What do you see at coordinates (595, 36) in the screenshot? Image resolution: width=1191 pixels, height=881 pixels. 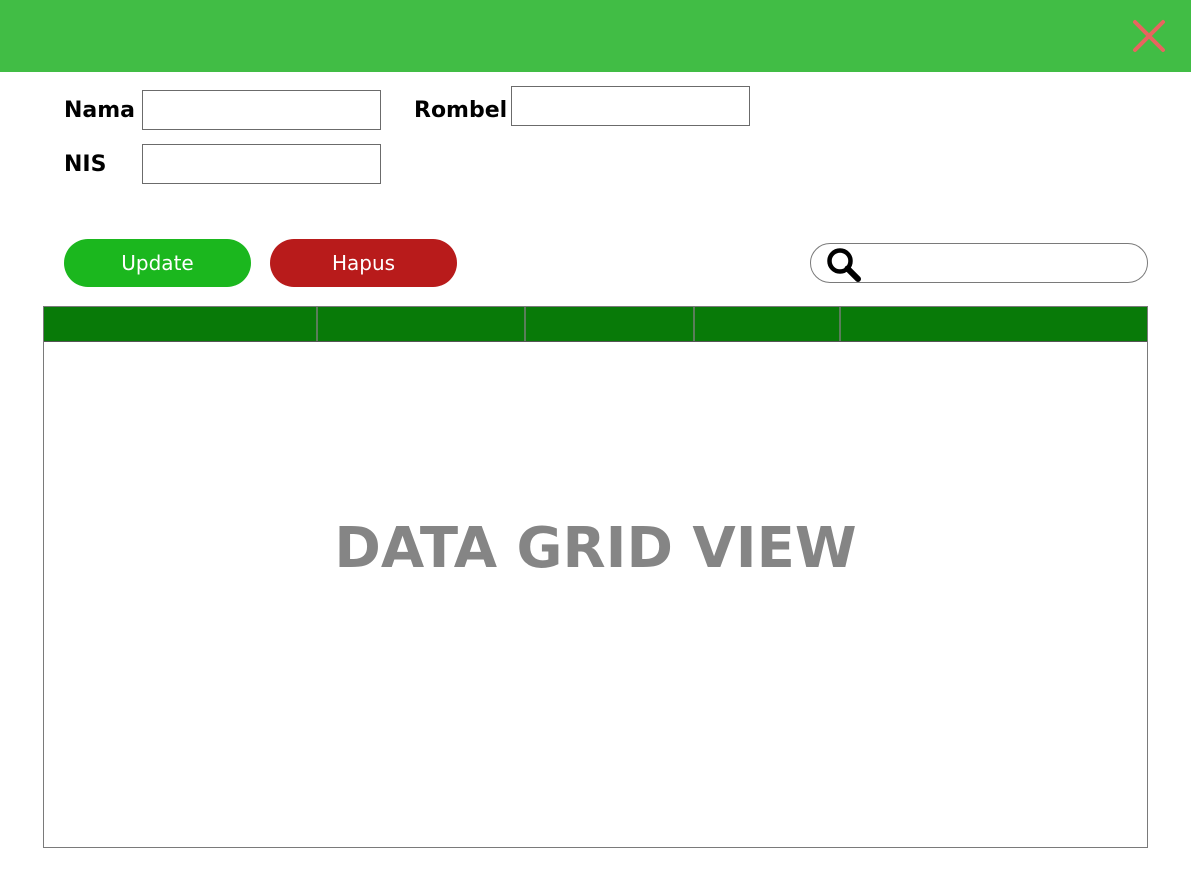 I see `title-bar` at bounding box center [595, 36].